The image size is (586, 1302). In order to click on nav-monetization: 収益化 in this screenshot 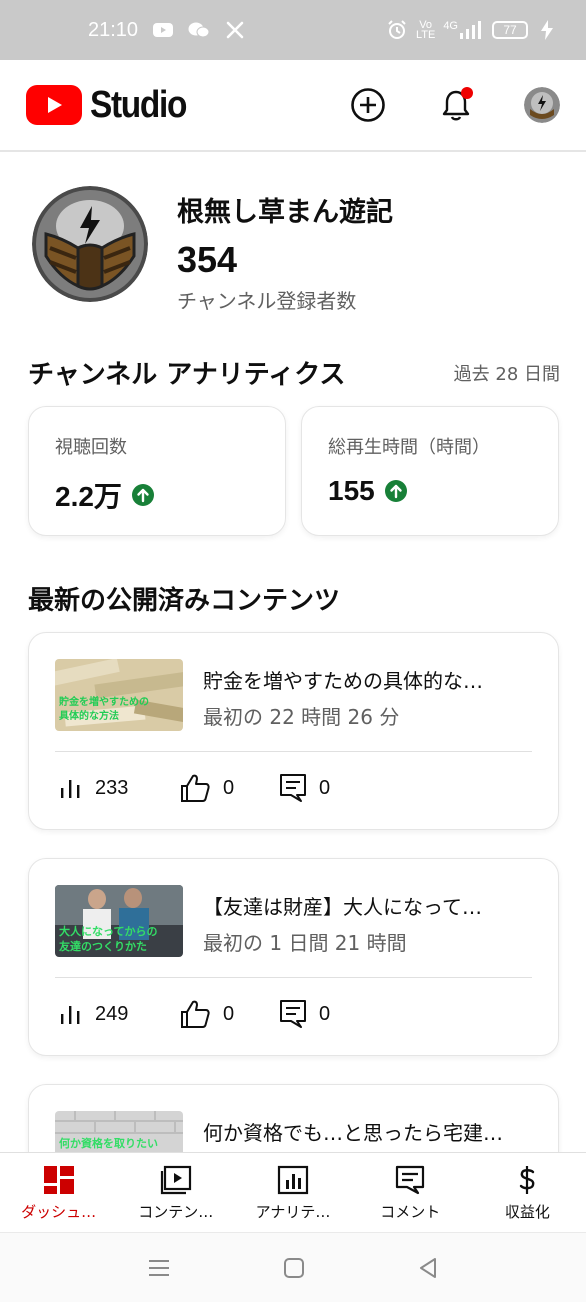, I will do `click(527, 1192)`.